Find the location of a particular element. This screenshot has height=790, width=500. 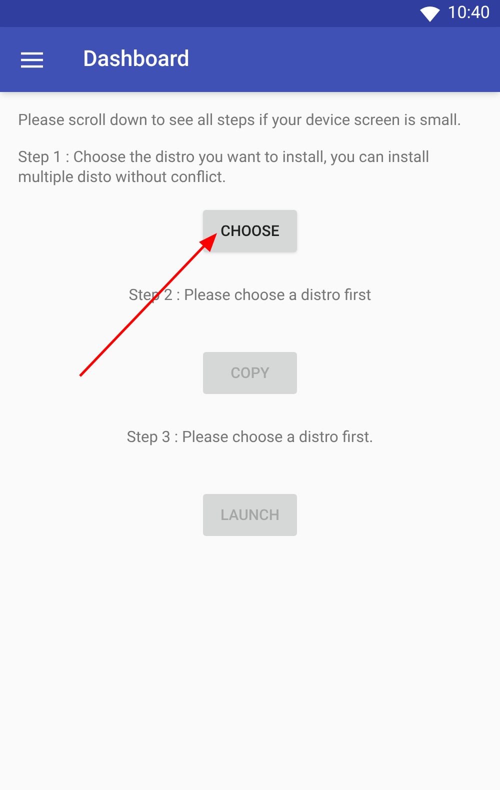

intro-text: Please scroll down to see all steps if your device screen is small. is located at coordinates (240, 120).